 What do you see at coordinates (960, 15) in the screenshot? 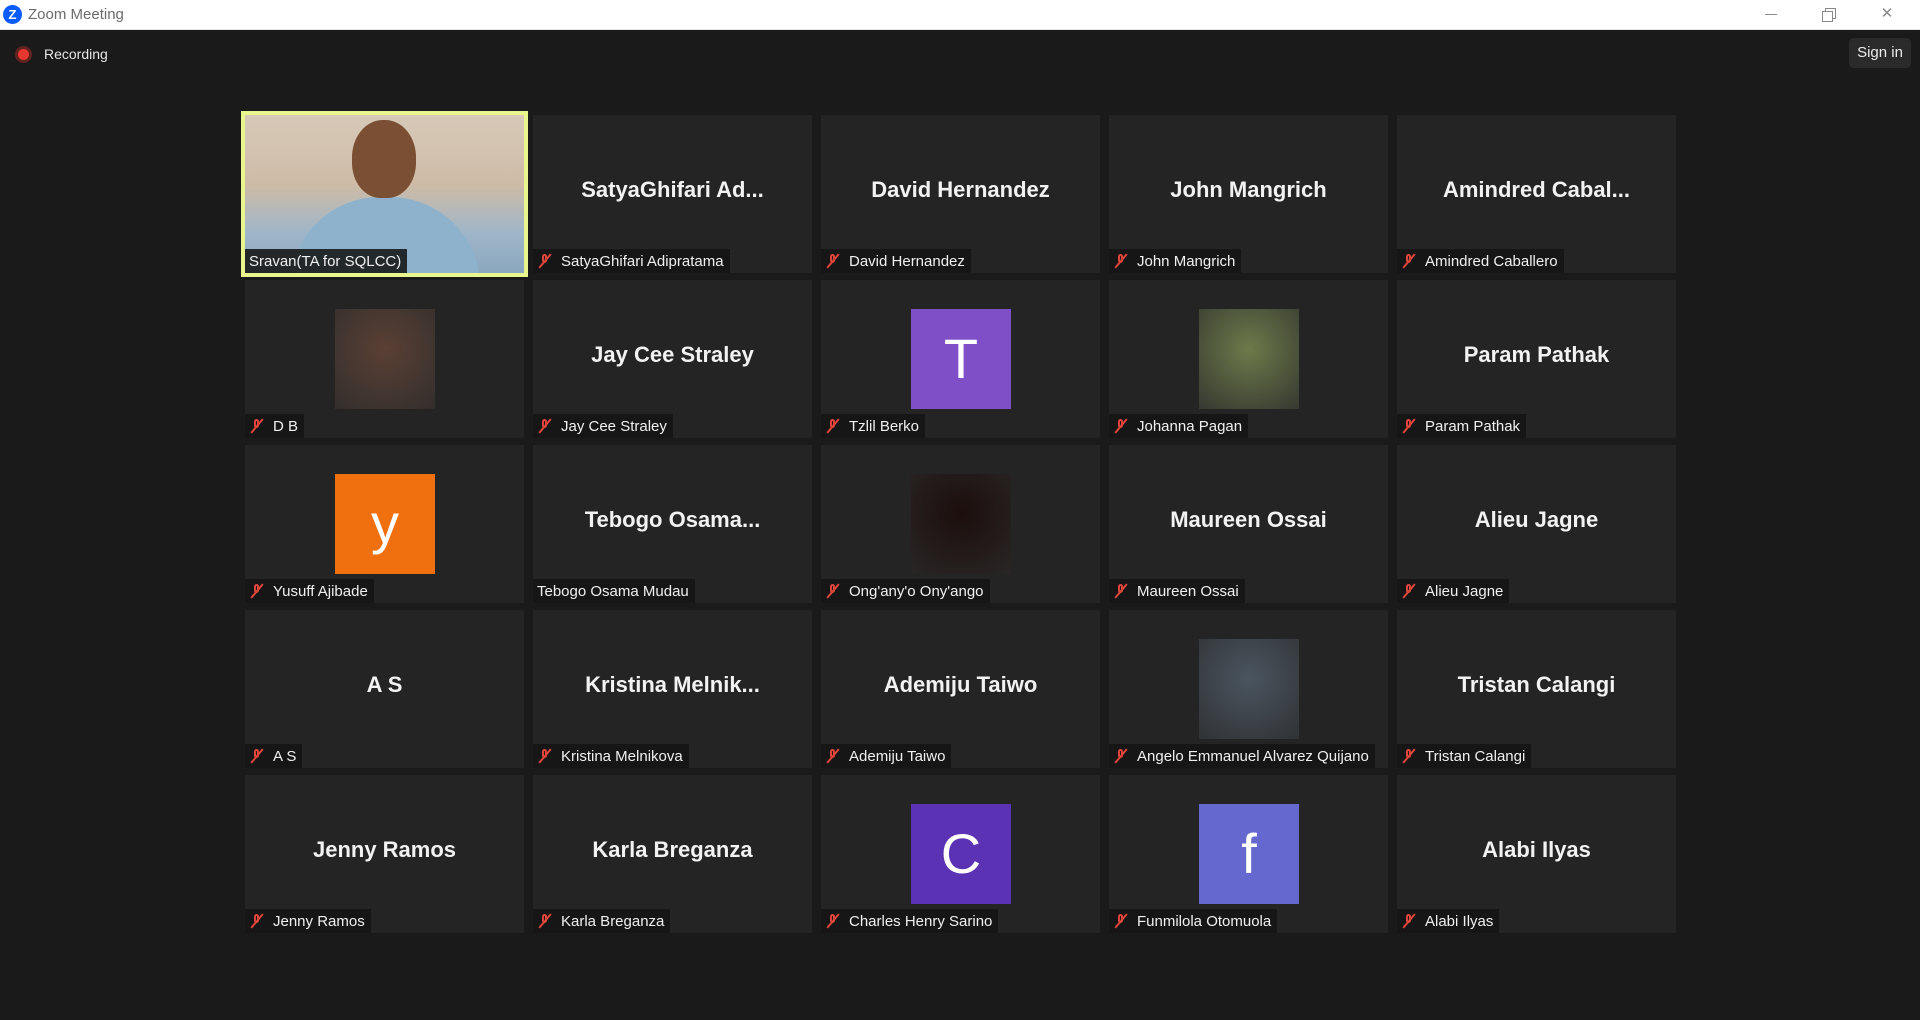
I see `title-bar: Z Zoom Meeting ✕` at bounding box center [960, 15].